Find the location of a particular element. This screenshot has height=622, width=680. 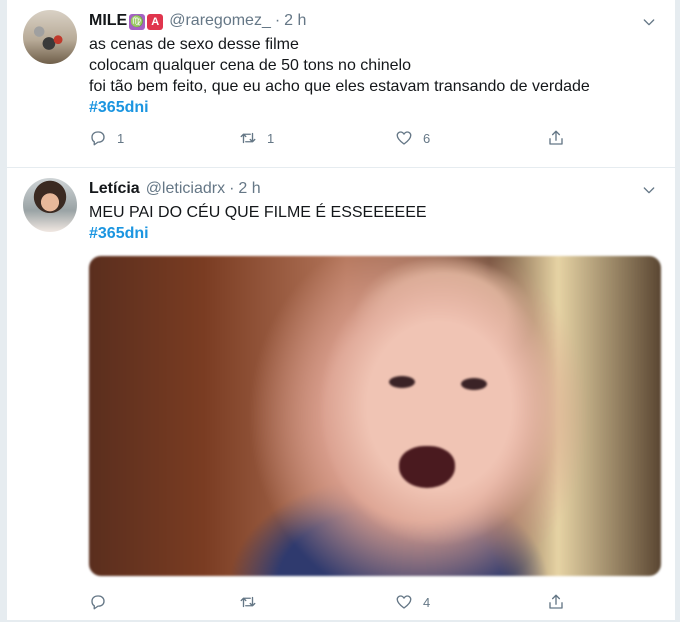

tweet-text-line: as cenas de sexo desse filme is located at coordinates (194, 44).